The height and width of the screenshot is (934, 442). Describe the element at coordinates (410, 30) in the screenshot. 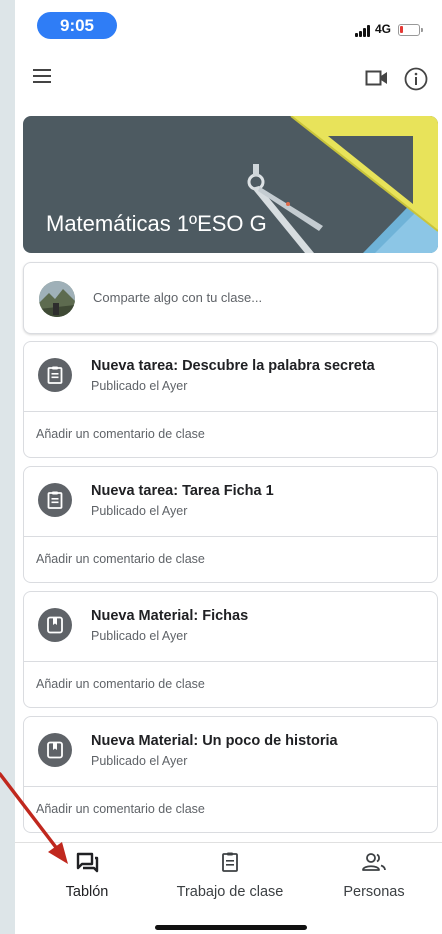

I see `battery-icon` at that location.